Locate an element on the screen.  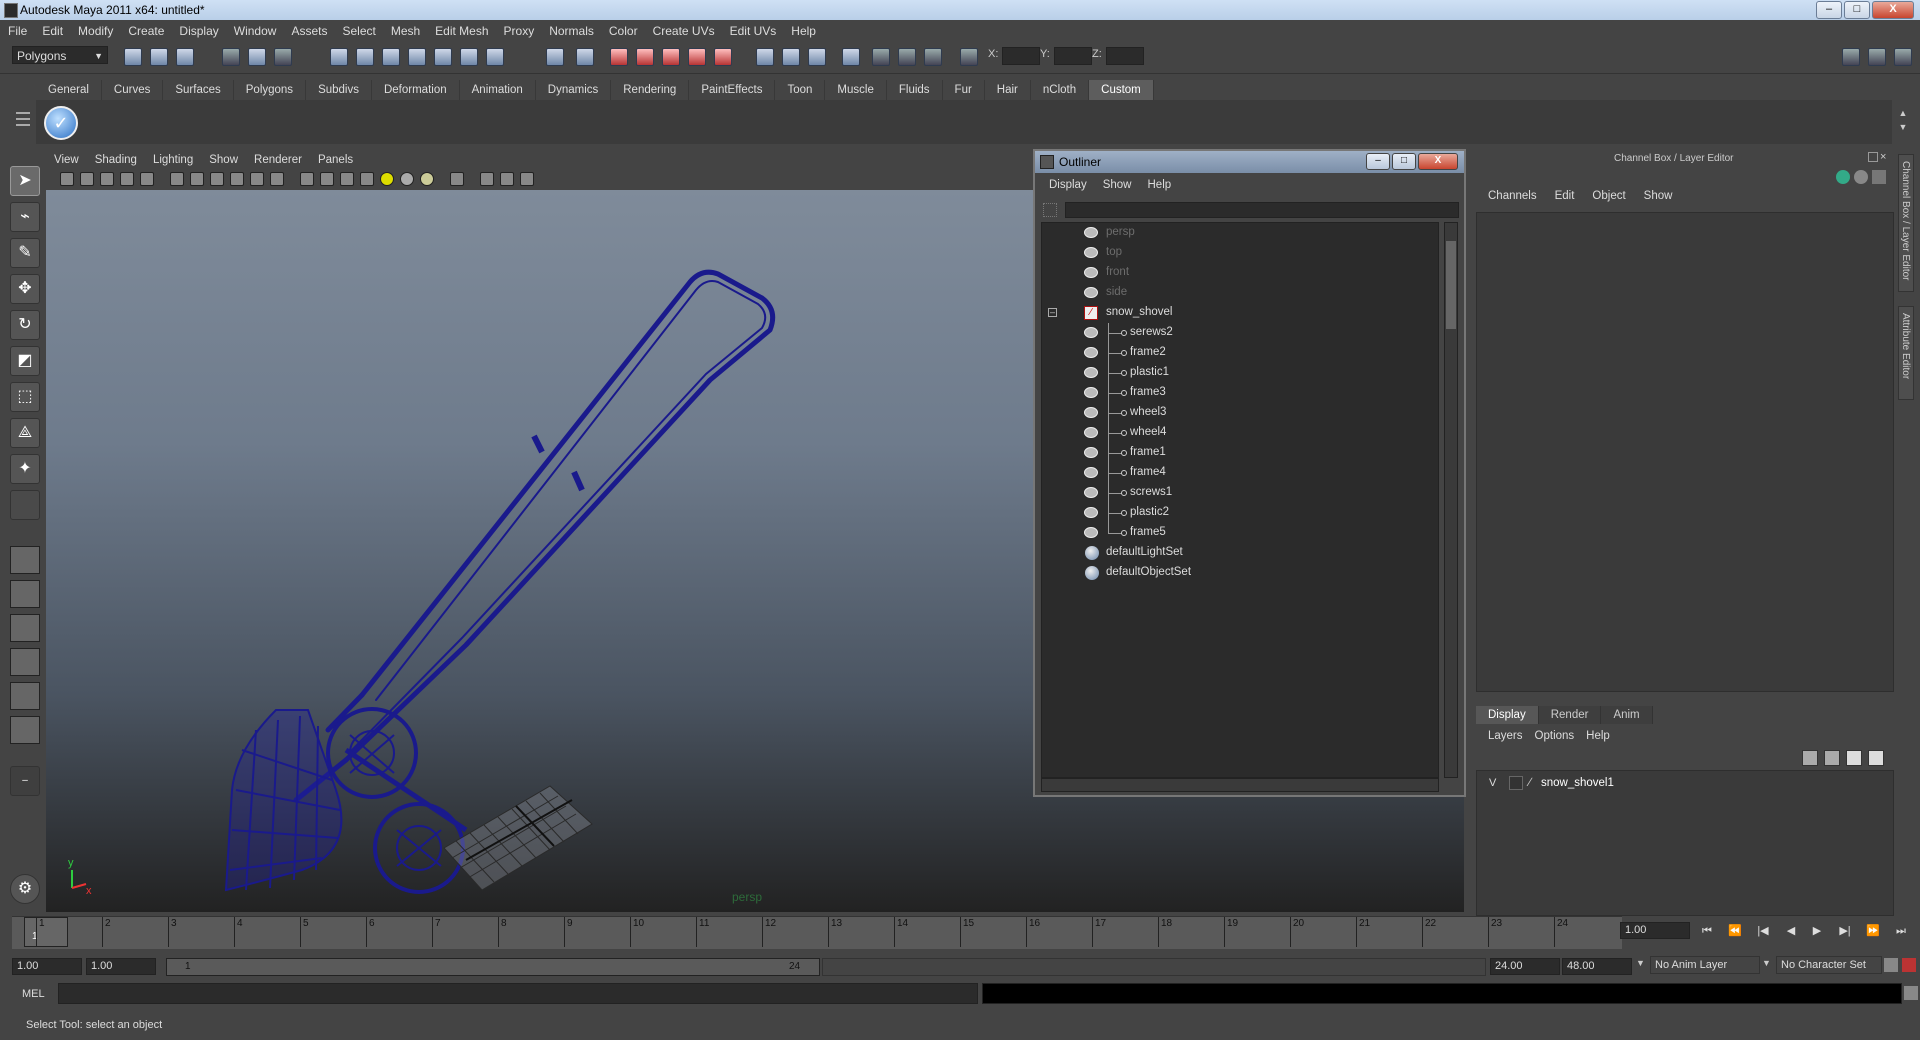
step-back-key-icon: |◀ is located at coordinates (1763, 931).